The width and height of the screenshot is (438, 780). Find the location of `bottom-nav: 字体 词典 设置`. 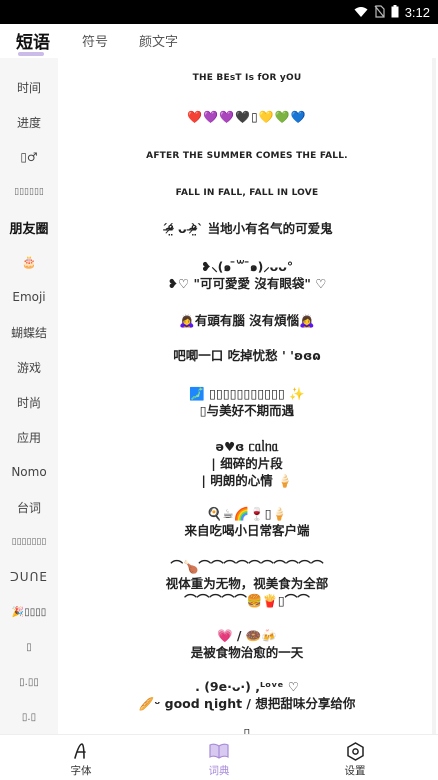

bottom-nav: 字体 词典 设置 is located at coordinates (219, 757).